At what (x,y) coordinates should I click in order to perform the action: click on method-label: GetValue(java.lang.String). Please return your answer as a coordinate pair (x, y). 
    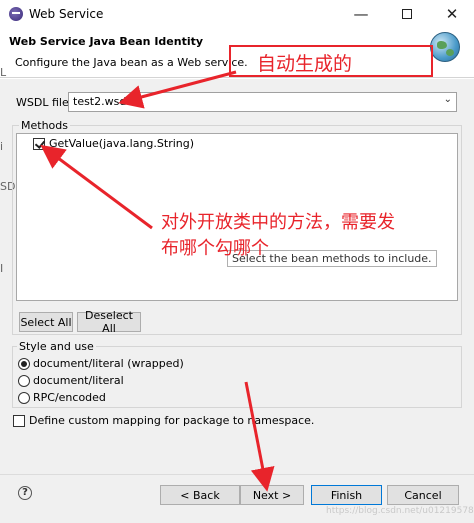
    Looking at the image, I should click on (122, 143).